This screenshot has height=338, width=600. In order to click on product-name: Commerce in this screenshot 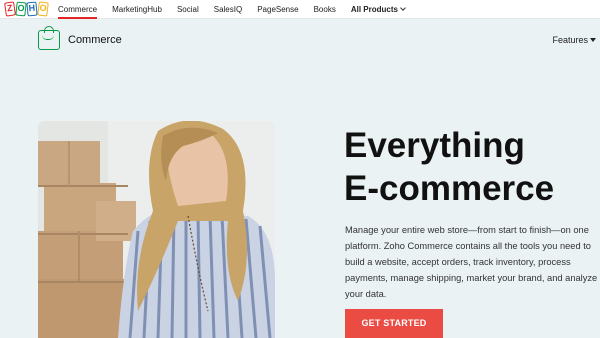, I will do `click(95, 40)`.